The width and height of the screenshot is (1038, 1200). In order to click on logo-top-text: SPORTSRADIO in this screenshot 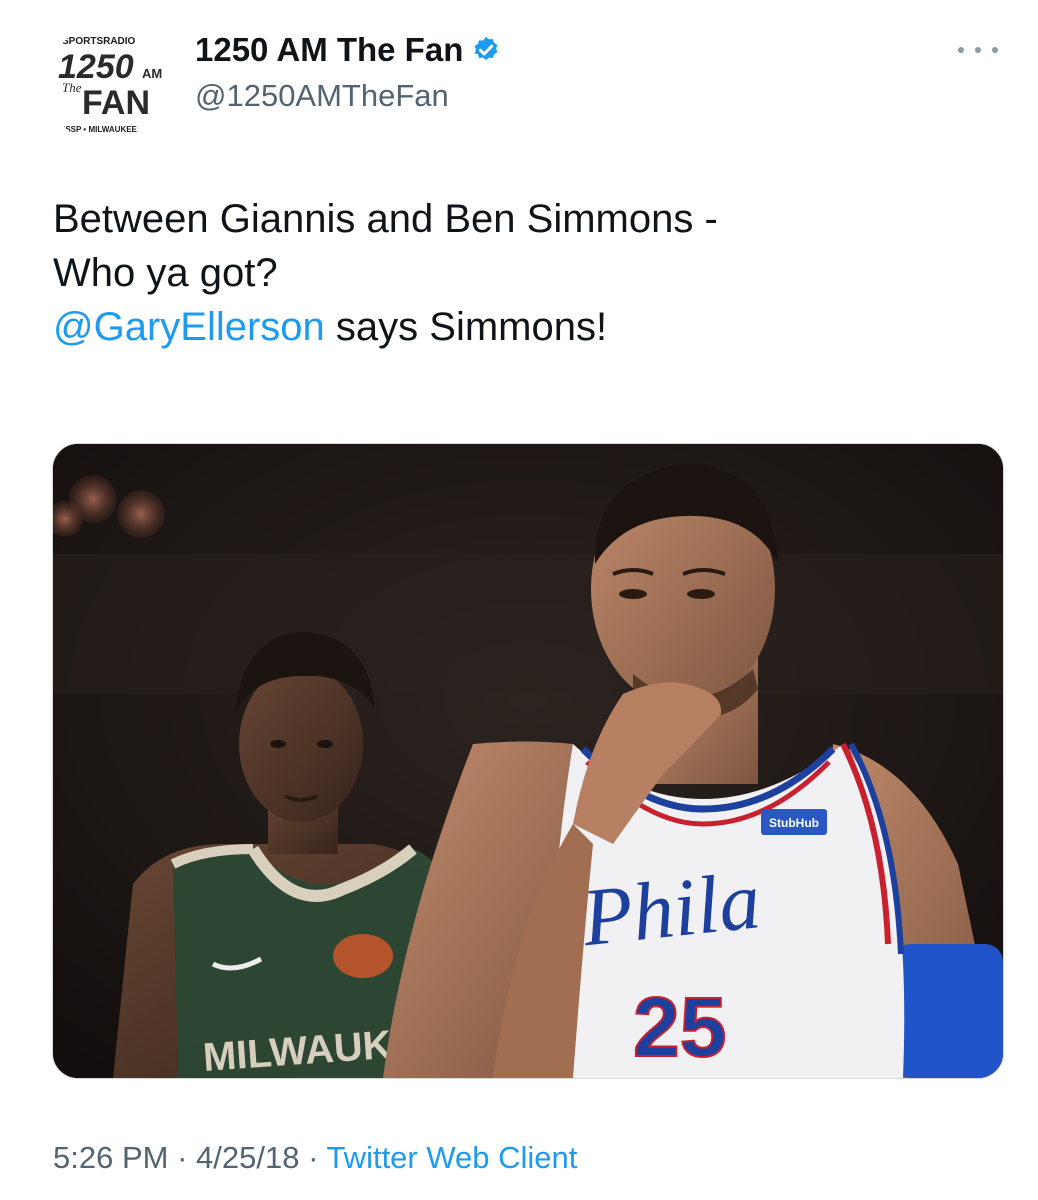, I will do `click(99, 41)`.